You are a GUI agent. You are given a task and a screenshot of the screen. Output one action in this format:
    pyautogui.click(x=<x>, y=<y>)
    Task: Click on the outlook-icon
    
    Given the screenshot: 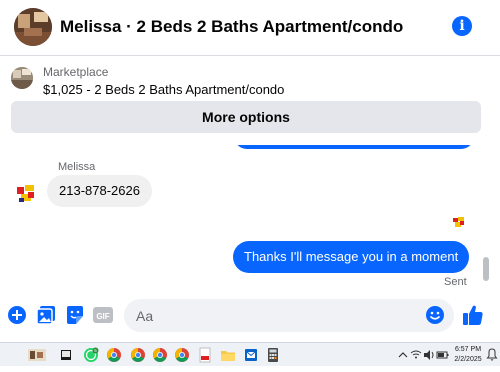 What is the action you would take?
    pyautogui.click(x=251, y=355)
    